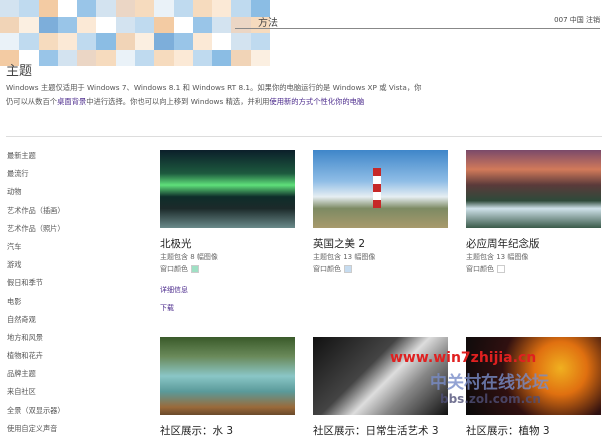  Describe the element at coordinates (227, 376) in the screenshot. I see `theme-thumbnail-water` at that location.